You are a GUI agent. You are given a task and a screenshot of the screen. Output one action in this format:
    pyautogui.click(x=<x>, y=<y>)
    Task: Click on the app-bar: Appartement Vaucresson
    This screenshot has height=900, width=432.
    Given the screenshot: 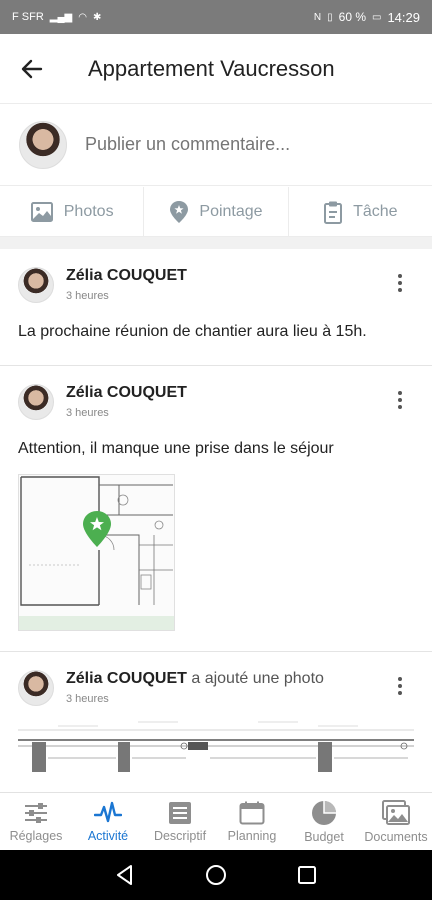 What is the action you would take?
    pyautogui.click(x=216, y=69)
    